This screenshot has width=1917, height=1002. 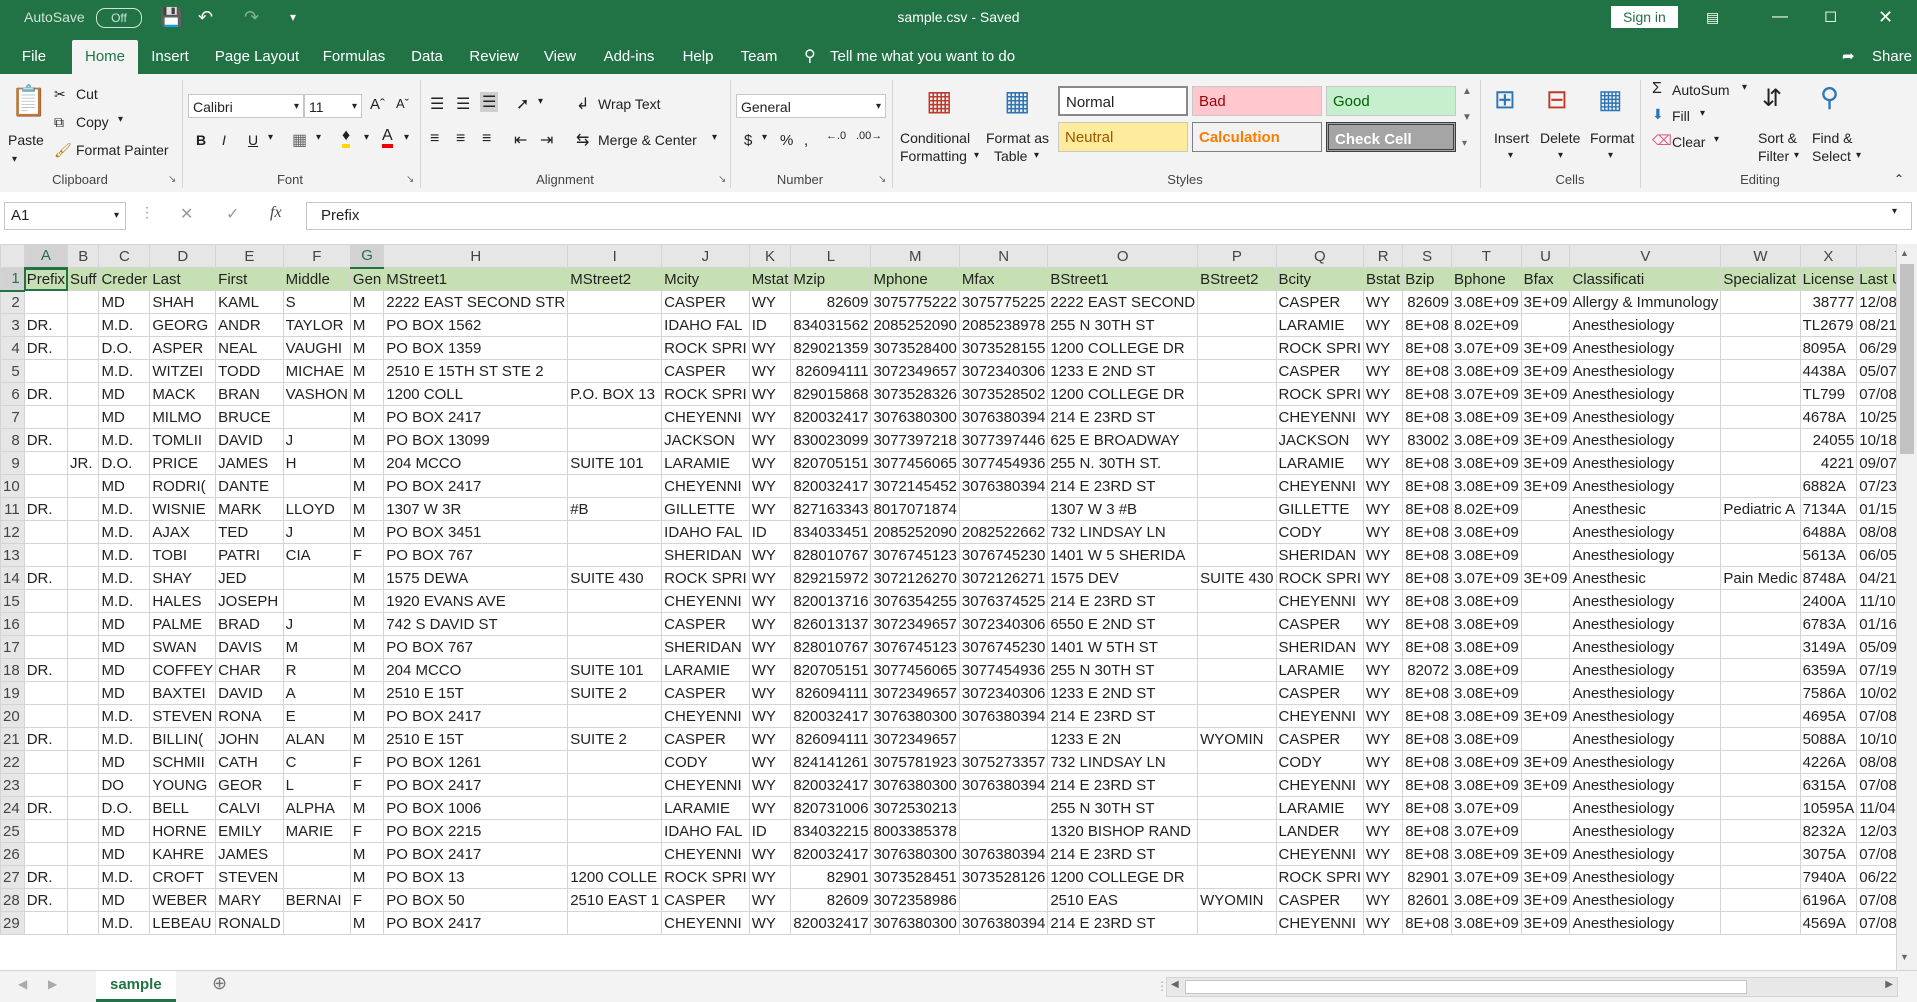 What do you see at coordinates (1320, 808) in the screenshot?
I see `cell: LARAMIE` at bounding box center [1320, 808].